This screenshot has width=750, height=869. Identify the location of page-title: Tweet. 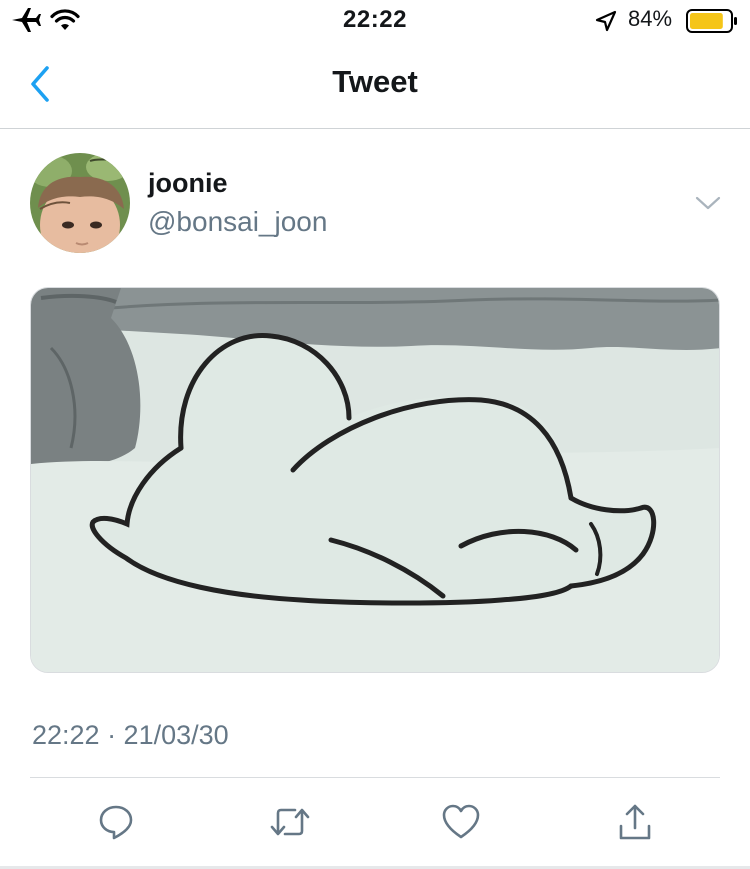
(375, 81).